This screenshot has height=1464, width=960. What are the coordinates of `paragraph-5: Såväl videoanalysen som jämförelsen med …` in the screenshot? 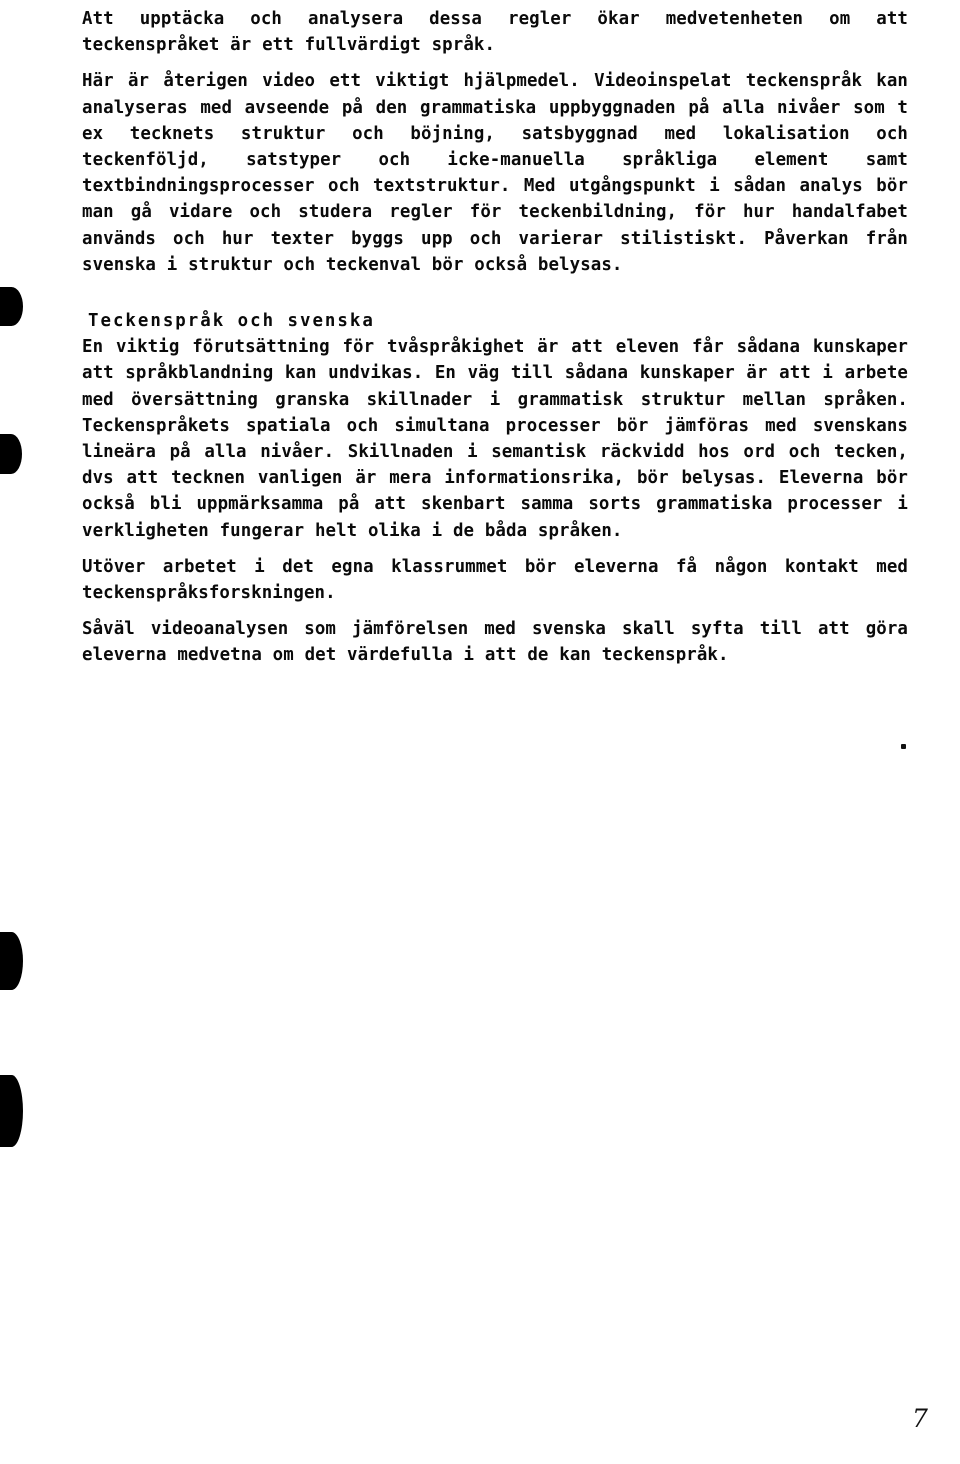 It's located at (495, 642).